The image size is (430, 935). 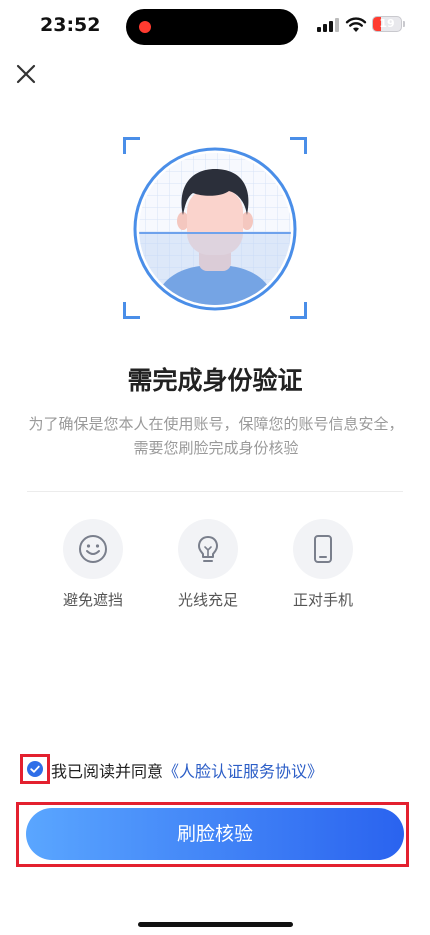 I want to click on avatar-face-icon, so click(x=215, y=229).